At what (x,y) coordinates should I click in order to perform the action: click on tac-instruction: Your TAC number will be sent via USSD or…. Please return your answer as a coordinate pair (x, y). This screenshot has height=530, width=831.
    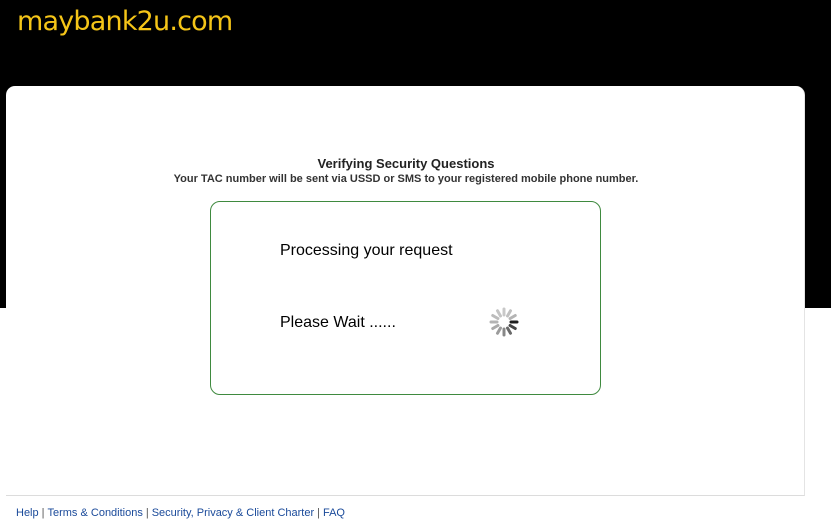
    Looking at the image, I should click on (406, 179).